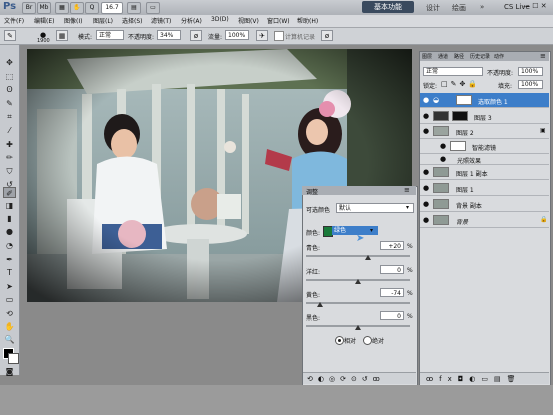 This screenshot has height=415, width=553. What do you see at coordinates (9, 231) in the screenshot?
I see `blur-tool-icon: ●` at bounding box center [9, 231].